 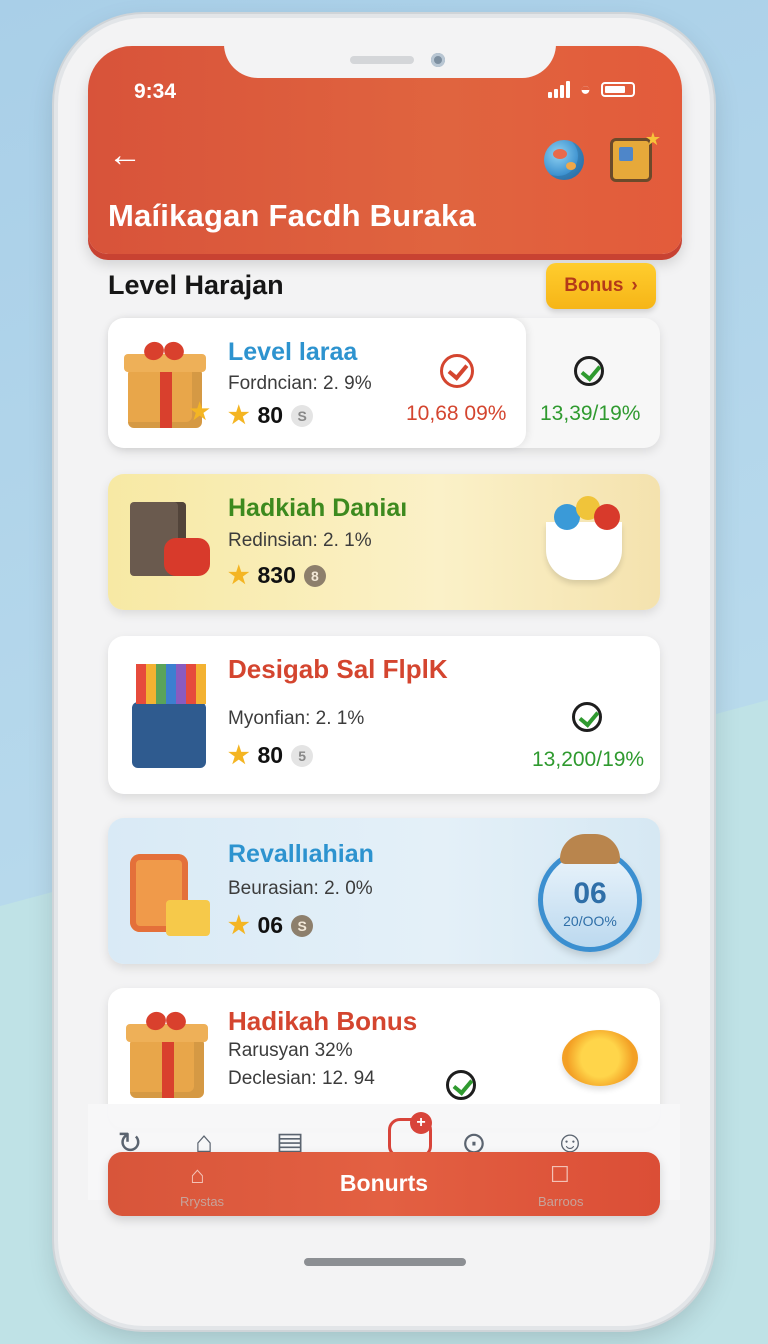 What do you see at coordinates (301, 854) in the screenshot?
I see `card-title: Revallıahian` at bounding box center [301, 854].